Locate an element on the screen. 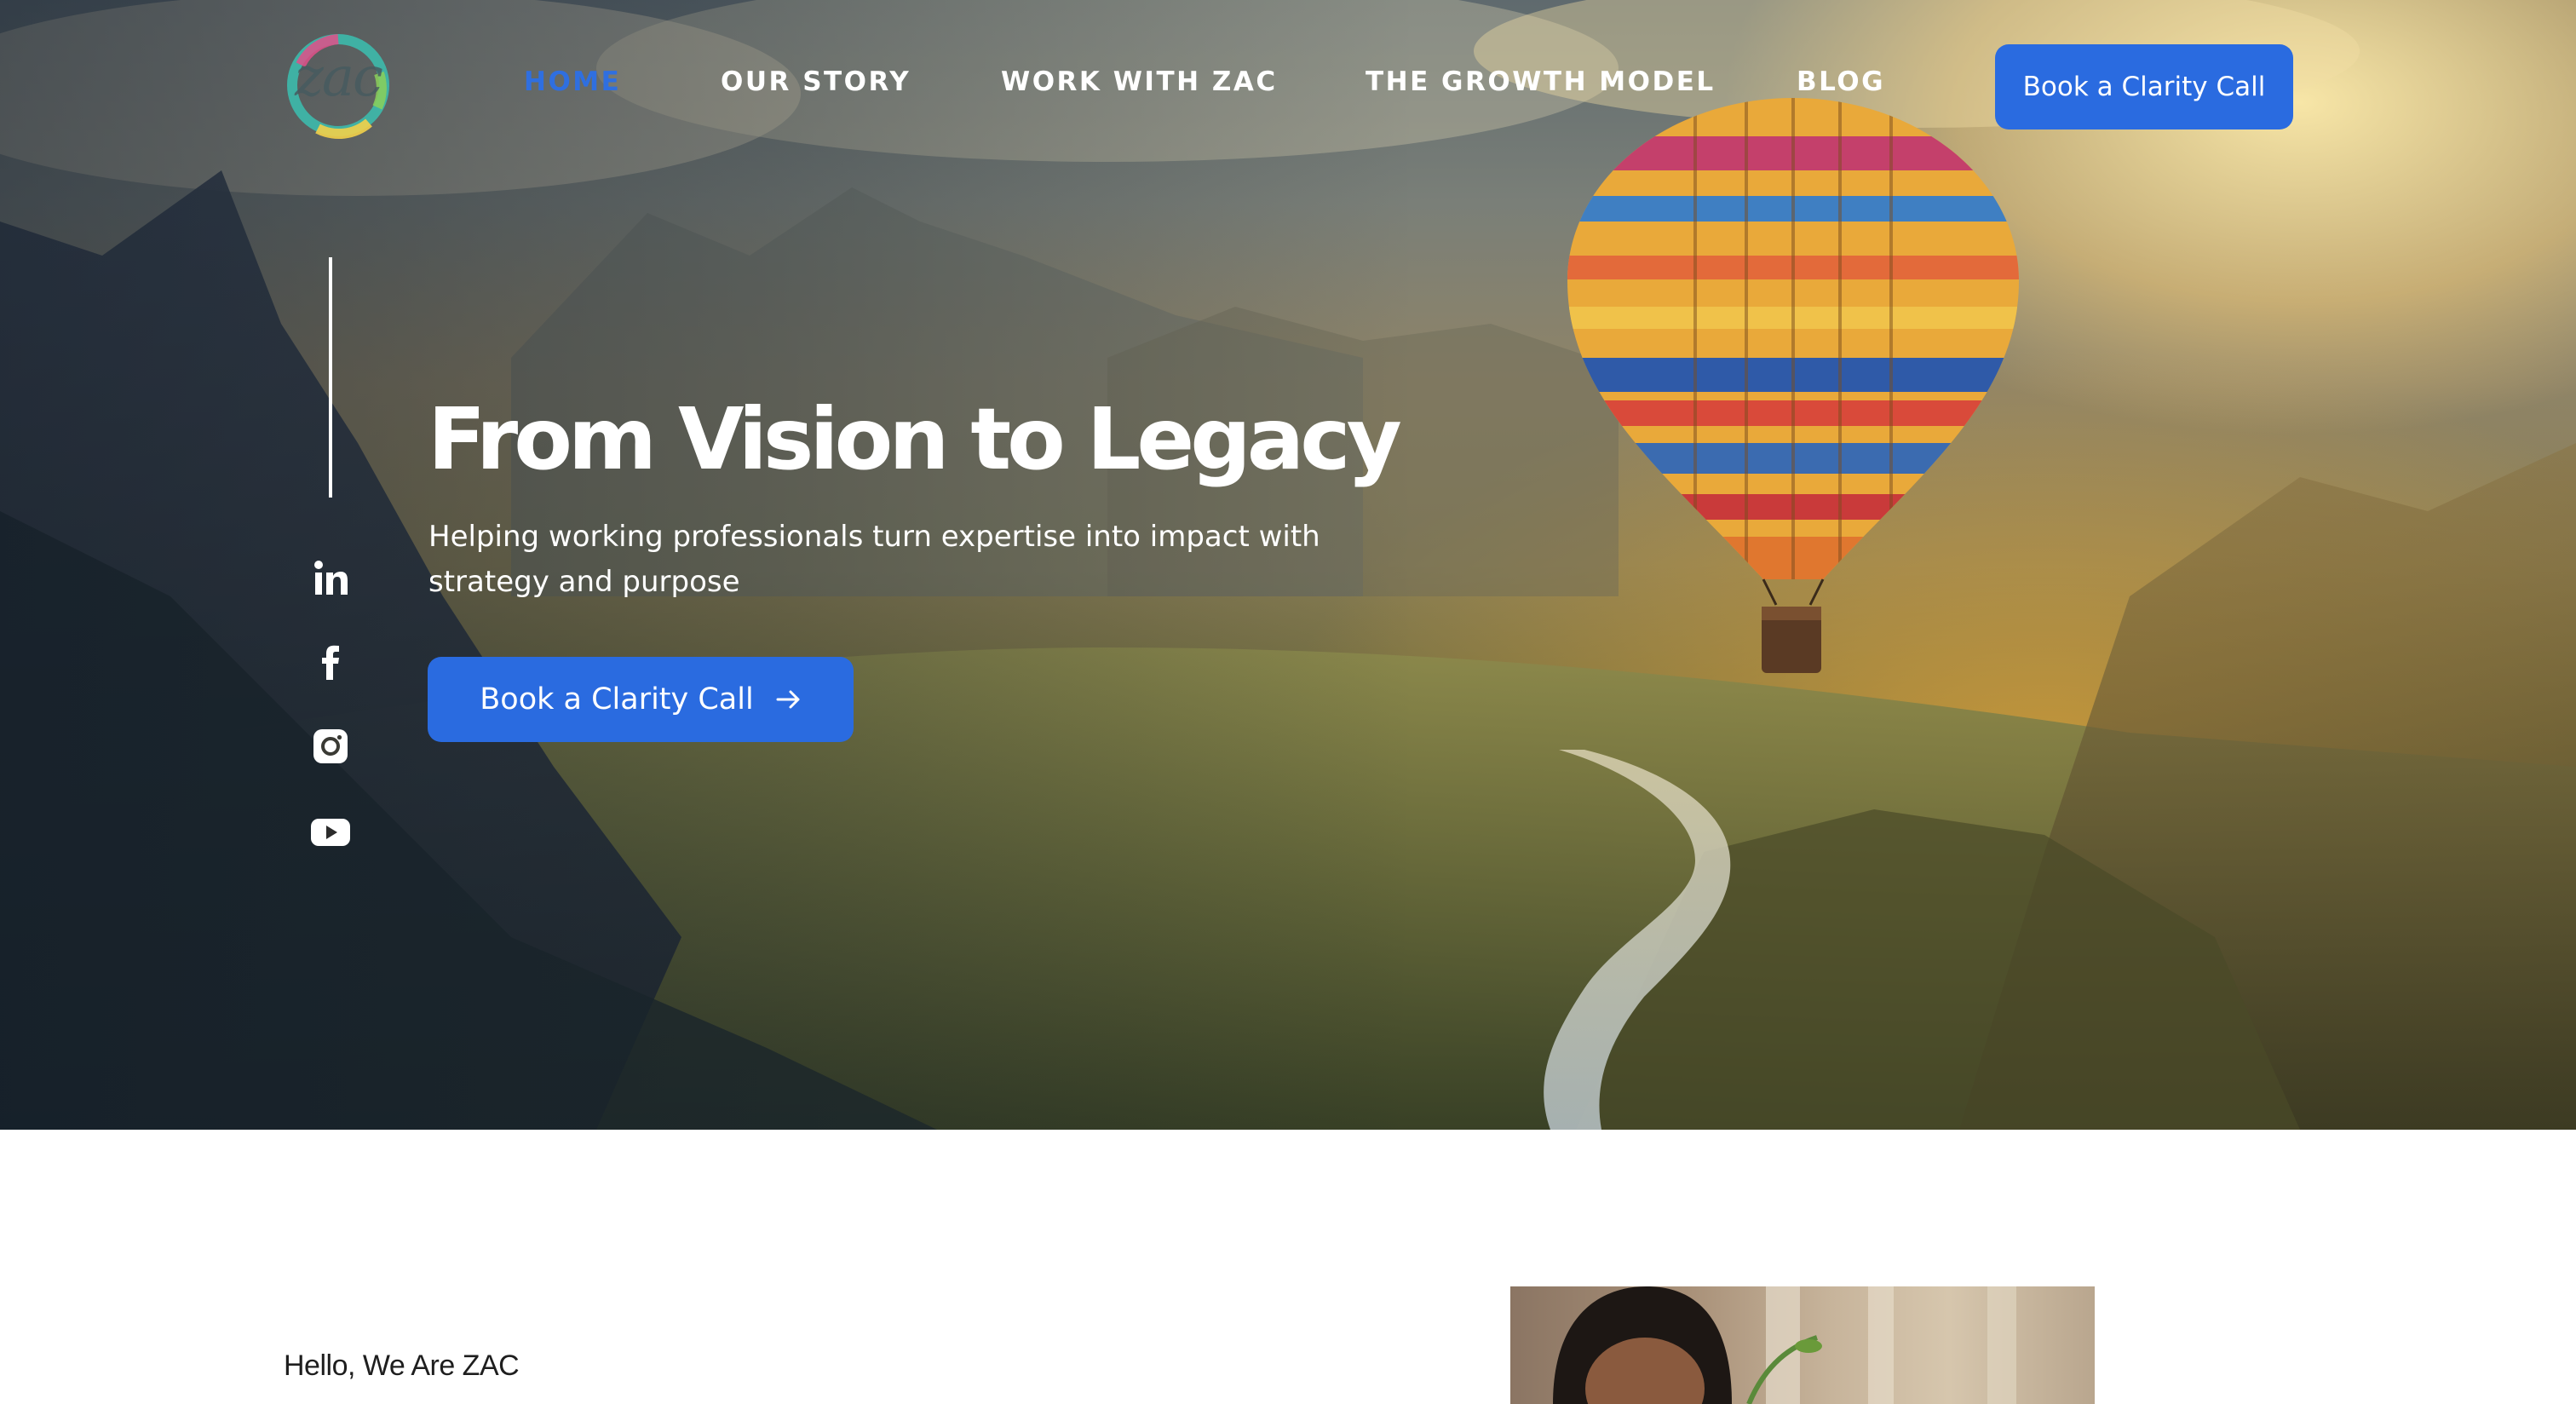 The image size is (2576, 1404). hero-headline: From Vision to Legacy is located at coordinates (915, 439).